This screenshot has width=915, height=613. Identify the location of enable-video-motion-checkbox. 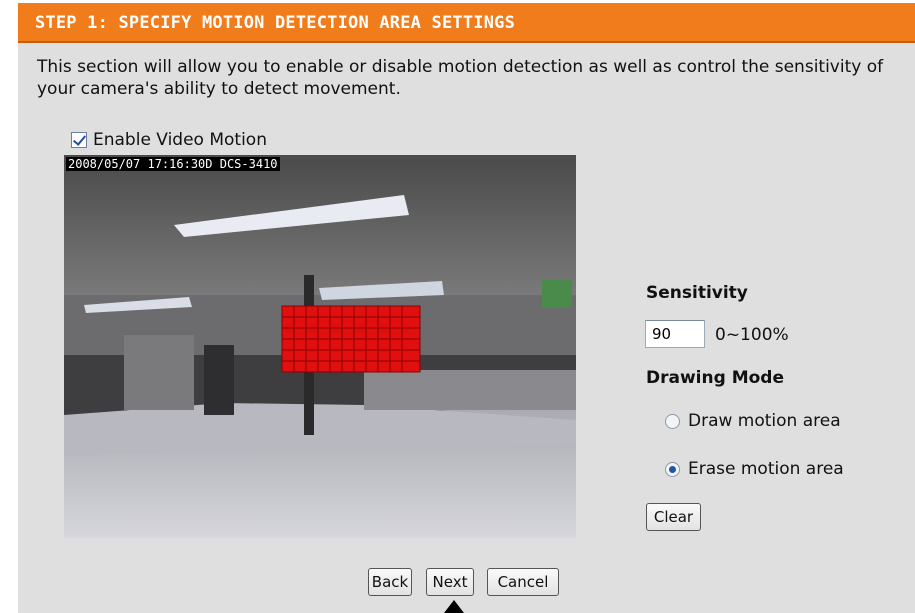
(79, 140).